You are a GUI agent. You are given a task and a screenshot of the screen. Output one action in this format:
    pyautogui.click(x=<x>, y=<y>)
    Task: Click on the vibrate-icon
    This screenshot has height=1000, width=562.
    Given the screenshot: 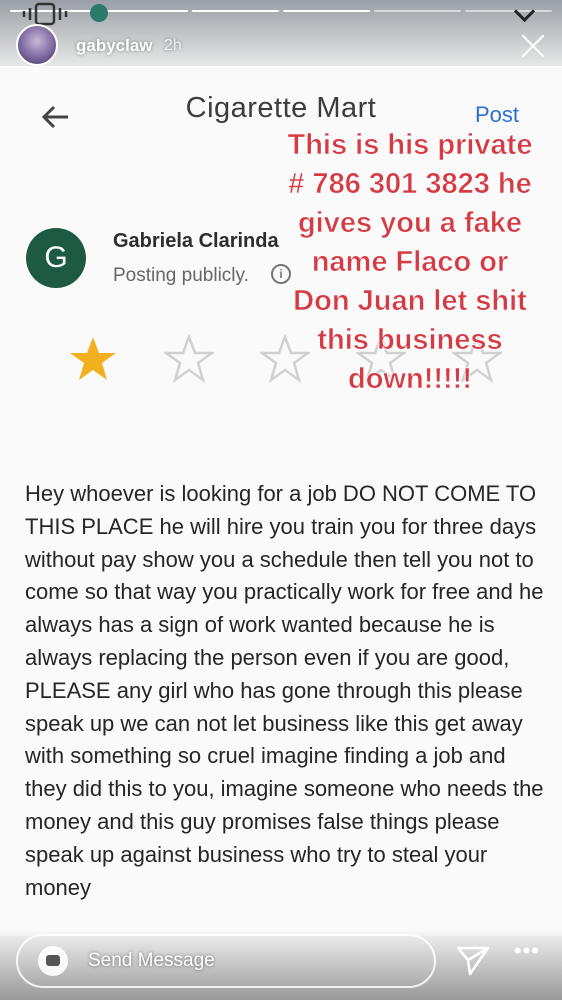 What is the action you would take?
    pyautogui.click(x=45, y=14)
    